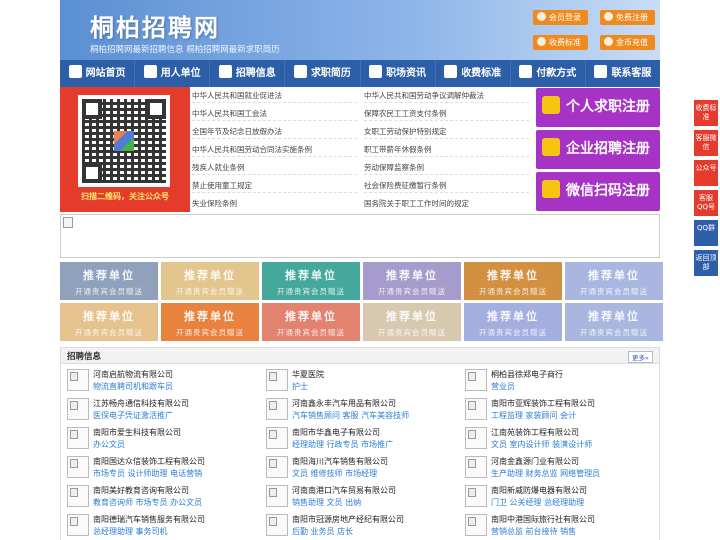 This screenshot has height=540, width=720. What do you see at coordinates (598, 107) in the screenshot?
I see `jobseeker-register-button: 个人求职注册` at bounding box center [598, 107].